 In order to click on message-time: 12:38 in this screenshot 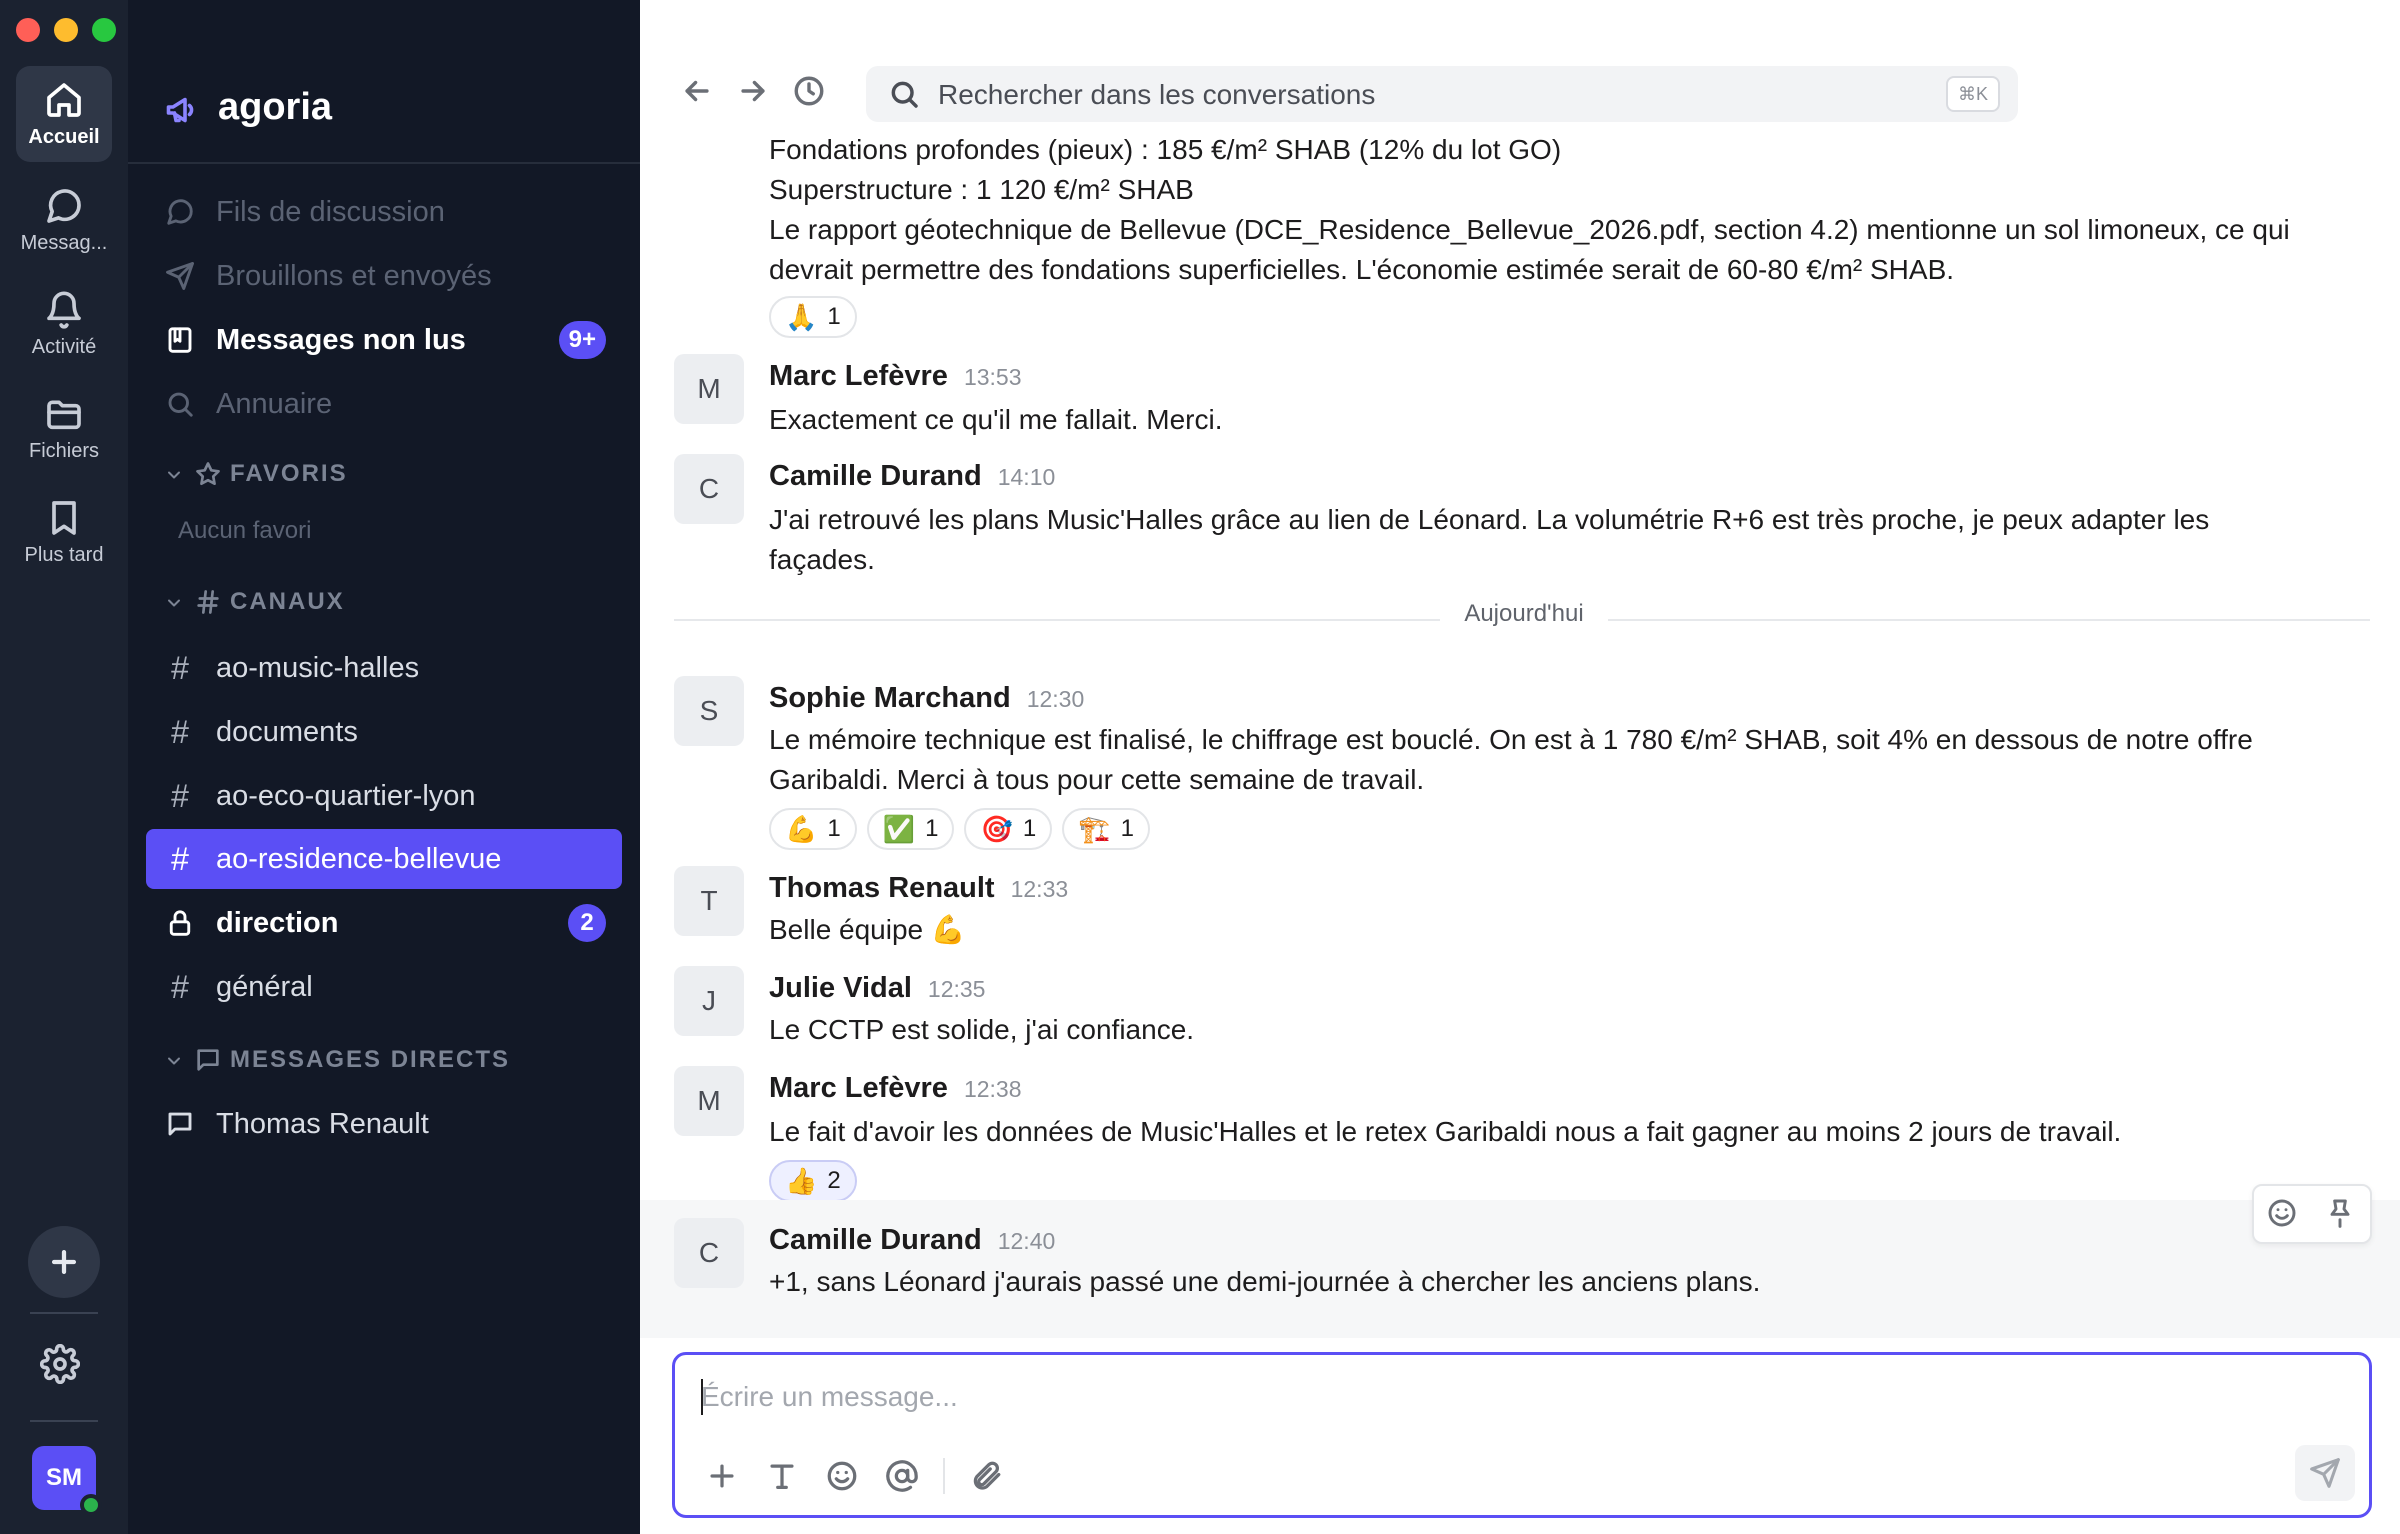, I will do `click(993, 1089)`.